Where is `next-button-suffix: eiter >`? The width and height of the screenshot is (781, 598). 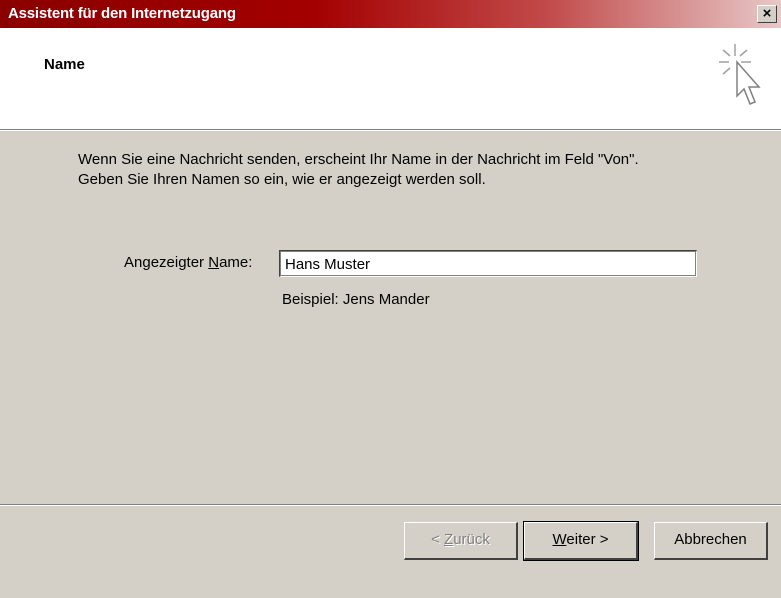
next-button-suffix: eiter > is located at coordinates (587, 539).